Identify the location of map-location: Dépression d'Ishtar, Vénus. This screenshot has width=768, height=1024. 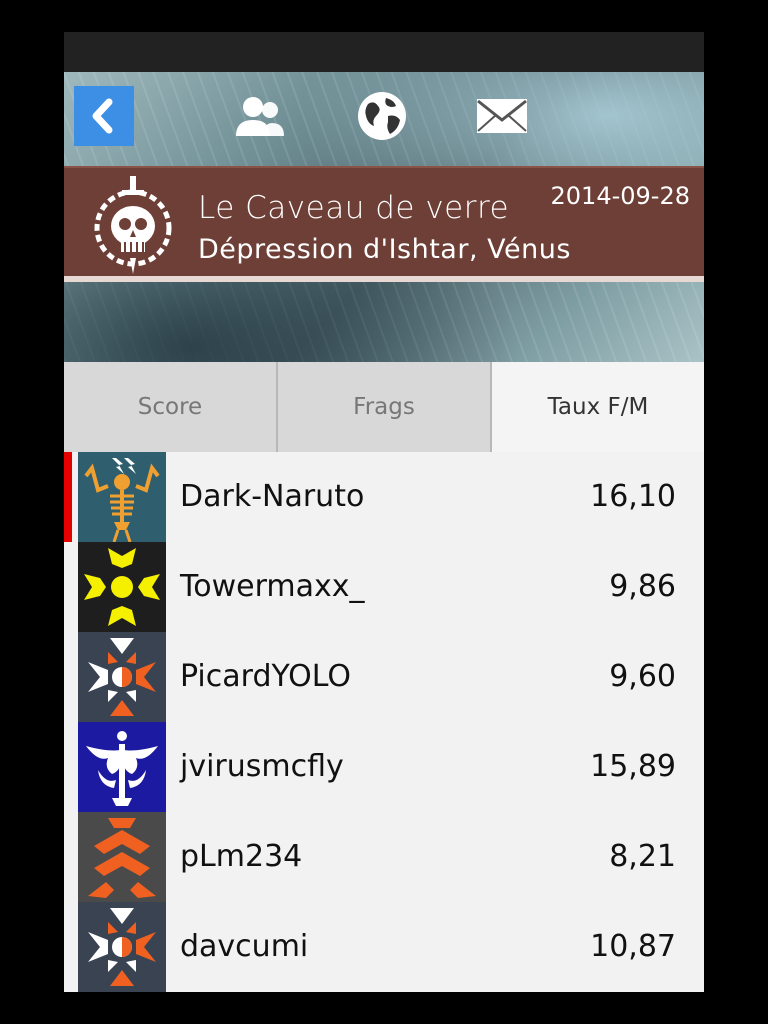
(384, 249).